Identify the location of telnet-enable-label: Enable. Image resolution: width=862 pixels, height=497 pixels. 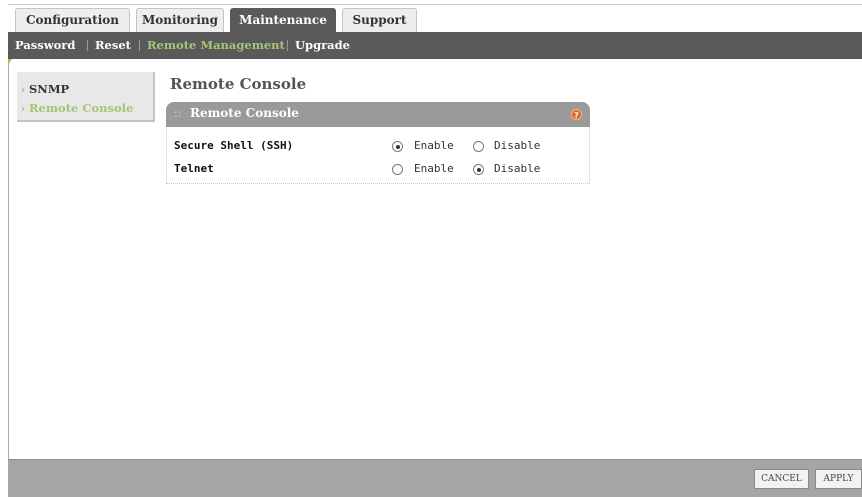
(434, 168).